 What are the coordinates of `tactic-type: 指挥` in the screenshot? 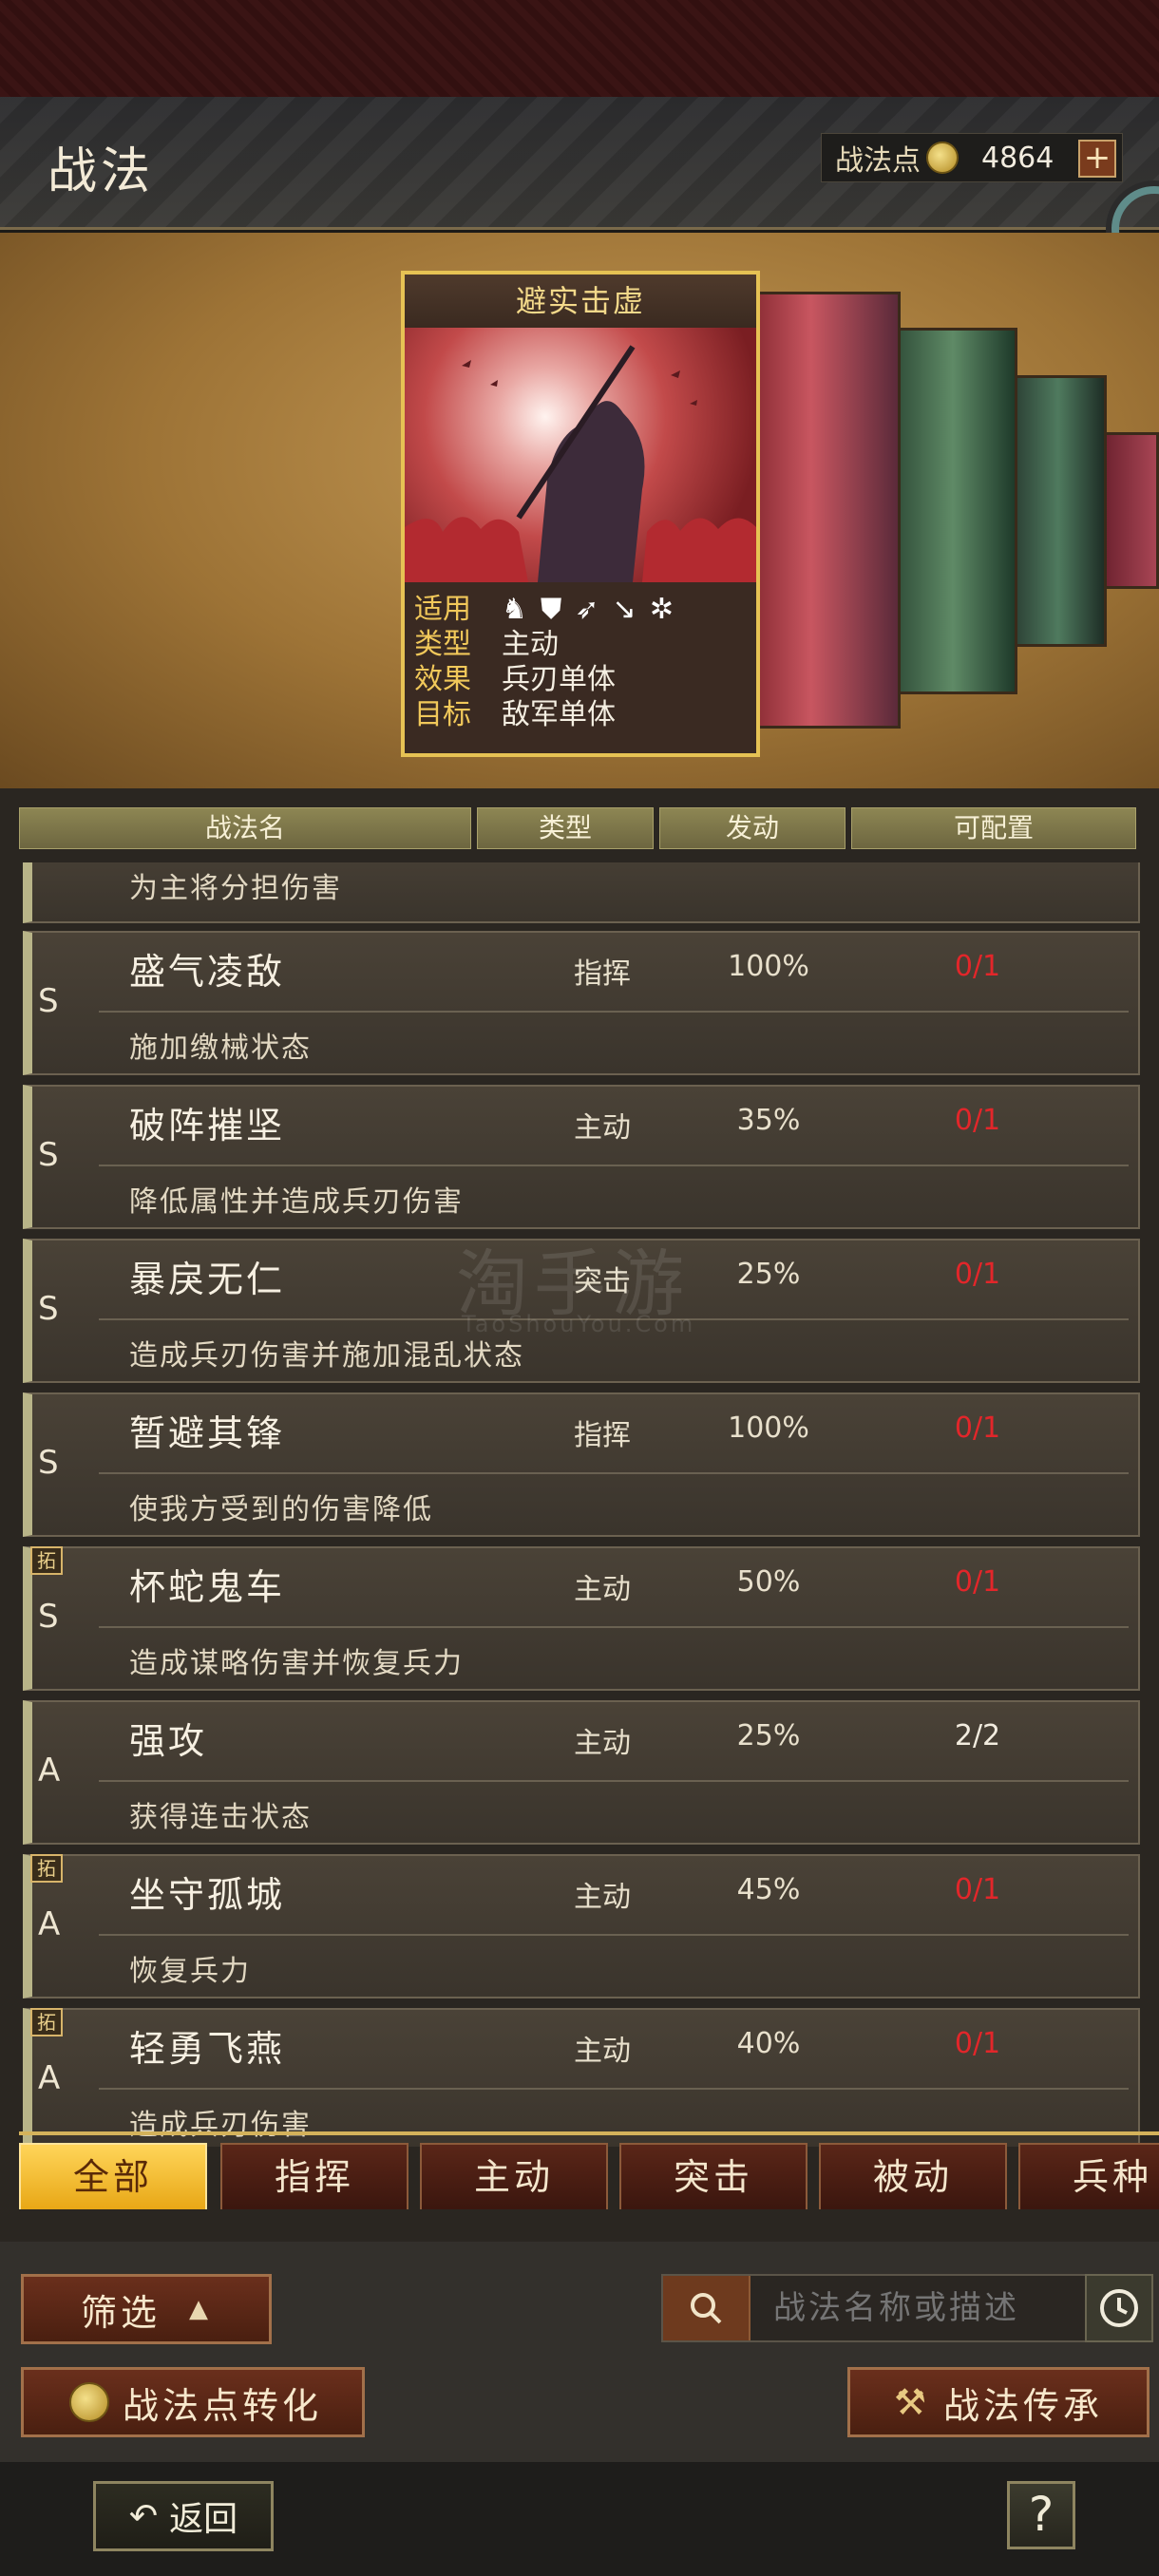 It's located at (602, 974).